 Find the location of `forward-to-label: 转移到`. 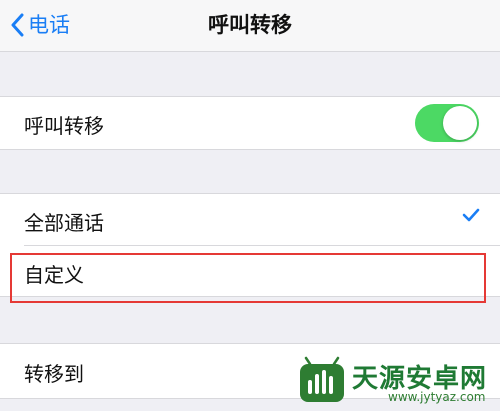

forward-to-label: 转移到 is located at coordinates (54, 374).